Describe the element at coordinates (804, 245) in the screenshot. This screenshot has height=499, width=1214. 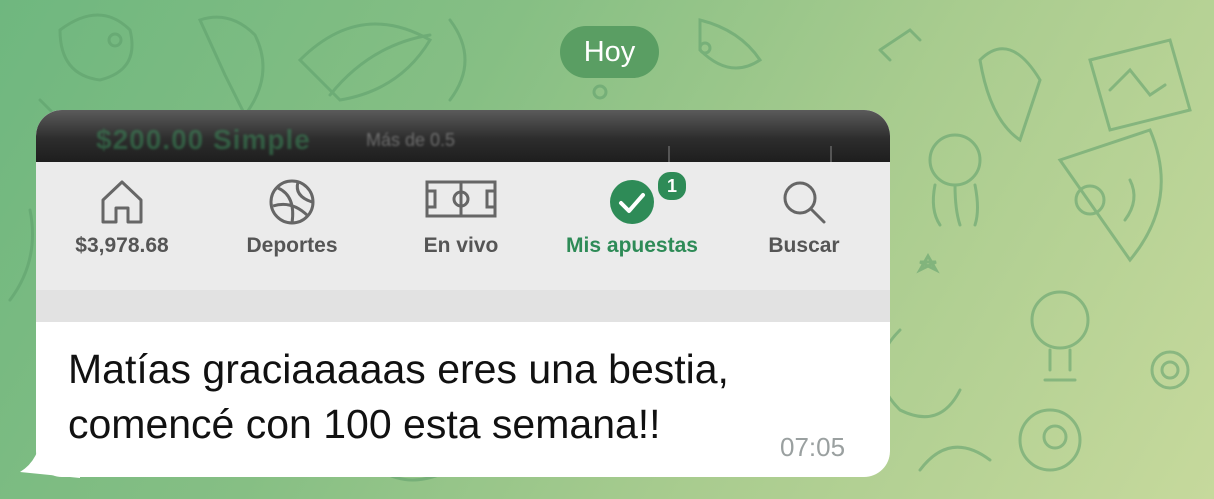
I see `tab-buscar-label: Buscar` at that location.